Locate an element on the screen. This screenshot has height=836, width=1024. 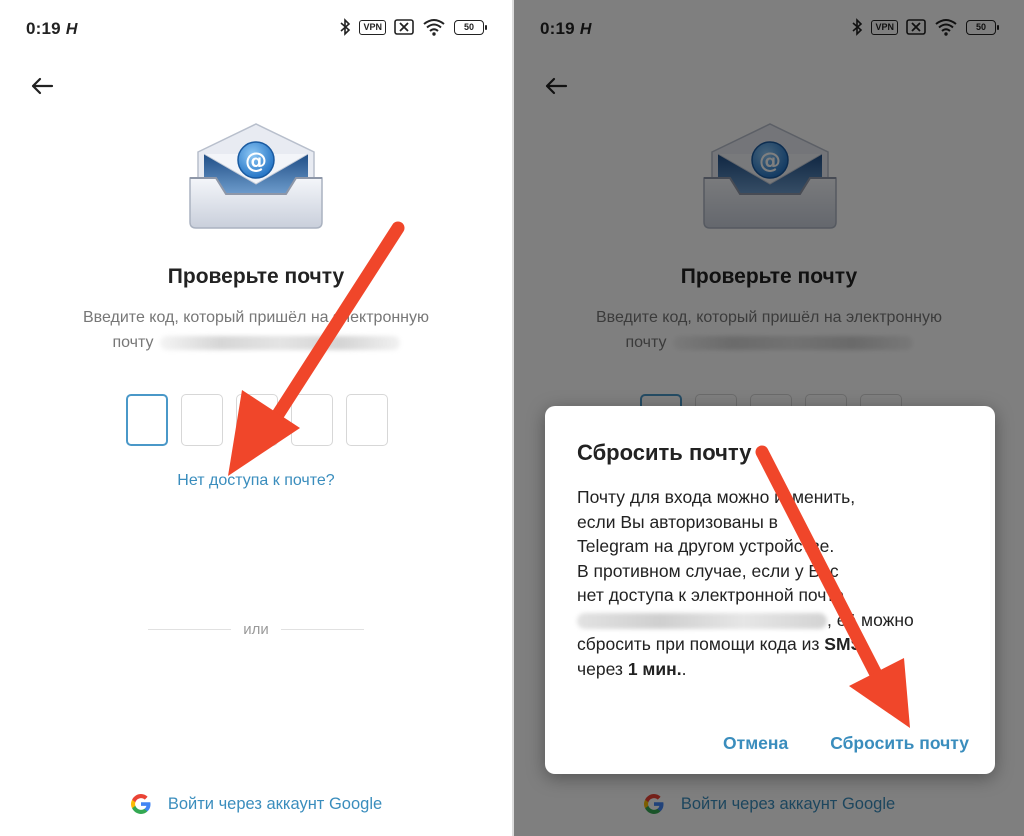
google-signin-button: Войти через аккаунт Google is located at coordinates (256, 804).